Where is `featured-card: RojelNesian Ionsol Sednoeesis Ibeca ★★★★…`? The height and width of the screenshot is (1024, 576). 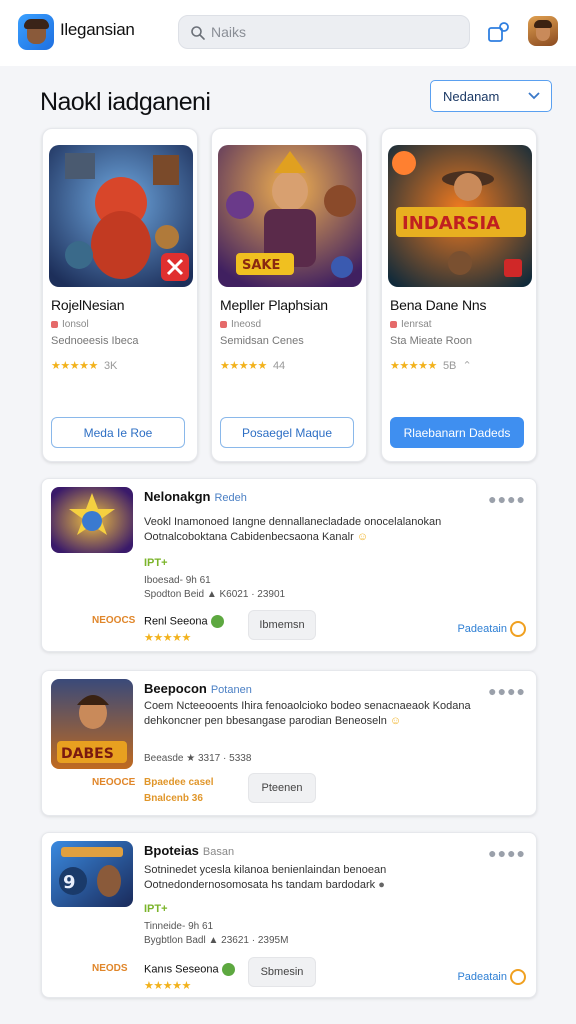 featured-card: RojelNesian Ionsol Sednoeesis Ibeca ★★★★… is located at coordinates (120, 295).